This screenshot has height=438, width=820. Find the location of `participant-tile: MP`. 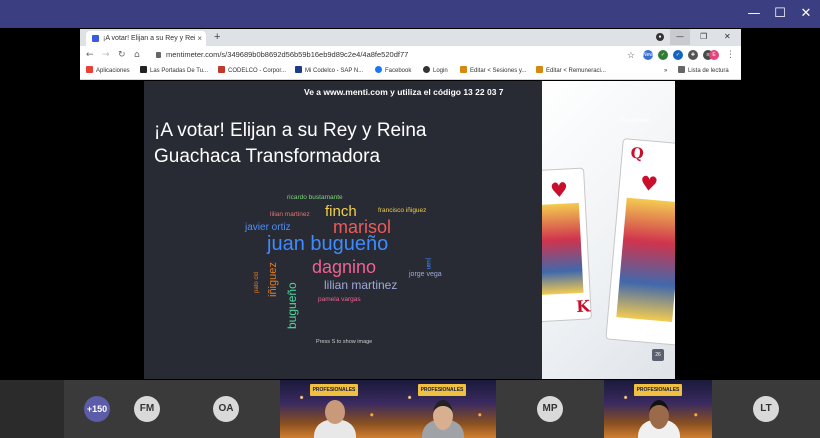

participant-tile: MP is located at coordinates (550, 409).